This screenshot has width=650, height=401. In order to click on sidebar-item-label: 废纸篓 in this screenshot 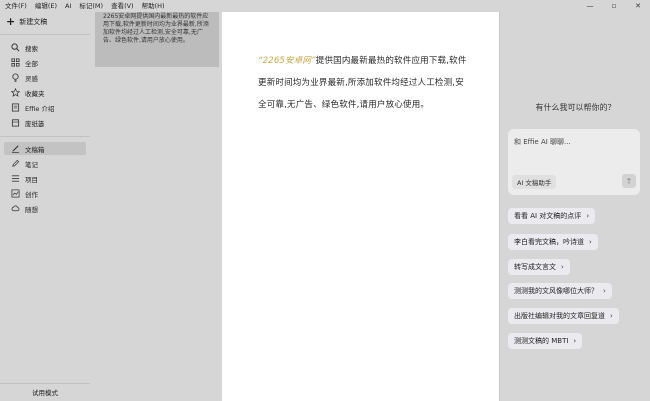, I will do `click(35, 123)`.